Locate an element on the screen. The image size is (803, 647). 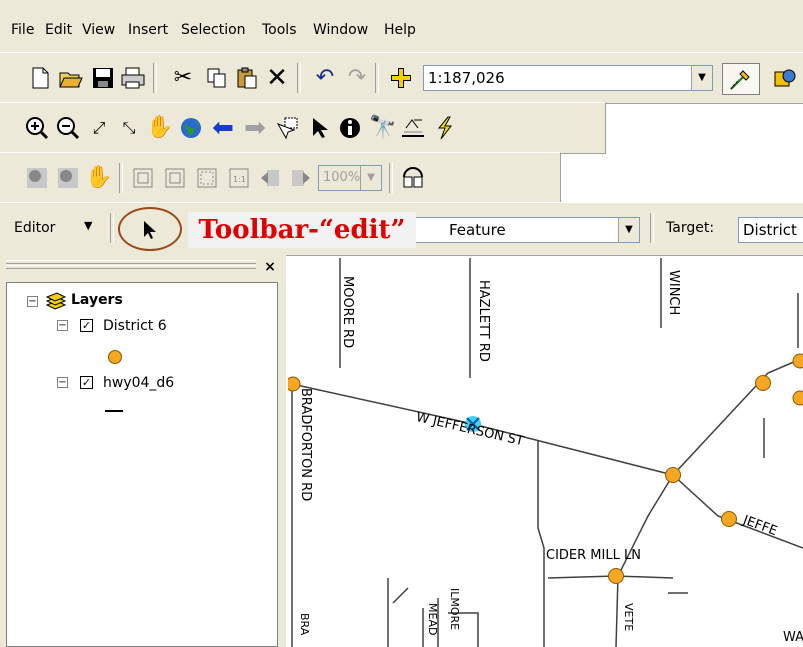
target-value: District is located at coordinates (770, 230).